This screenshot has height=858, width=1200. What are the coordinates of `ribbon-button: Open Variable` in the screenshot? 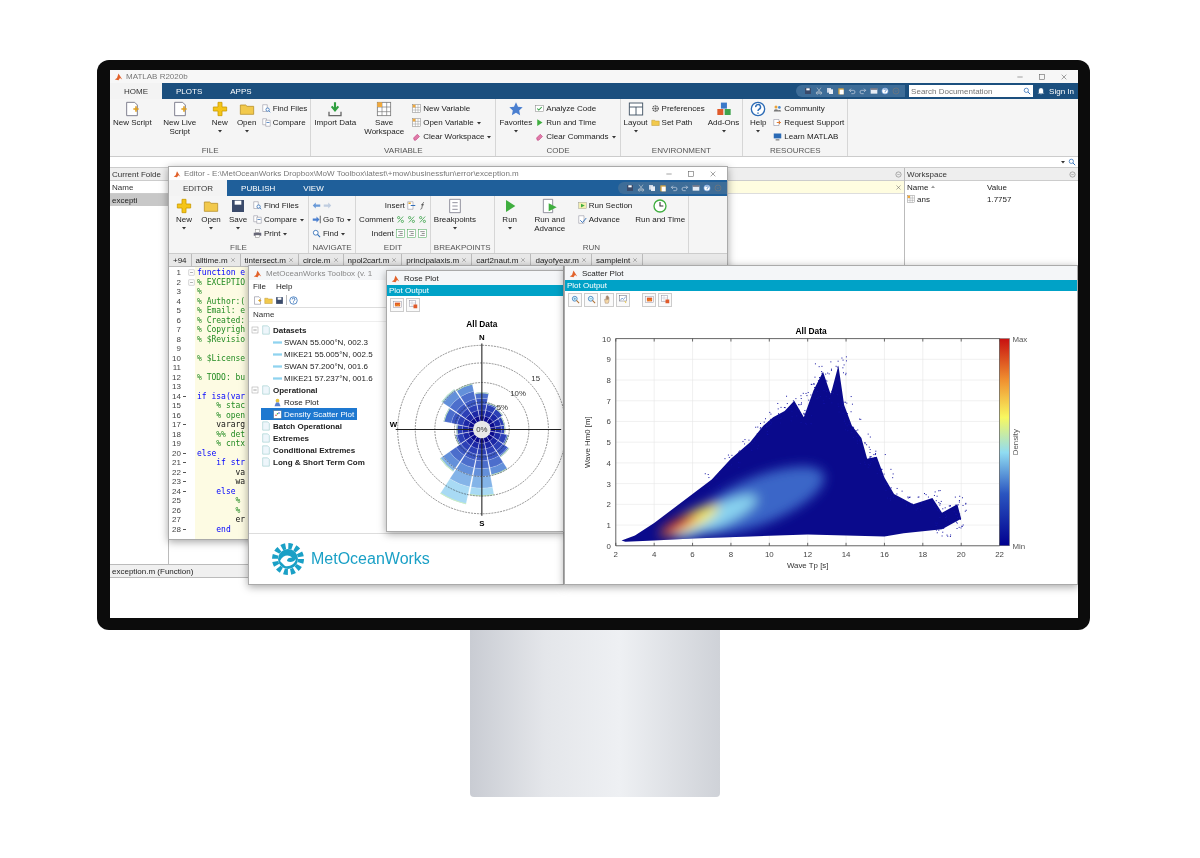 It's located at (452, 122).